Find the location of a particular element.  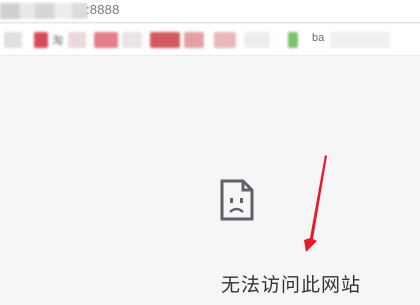

url-port-text: :8888 is located at coordinates (103, 9).